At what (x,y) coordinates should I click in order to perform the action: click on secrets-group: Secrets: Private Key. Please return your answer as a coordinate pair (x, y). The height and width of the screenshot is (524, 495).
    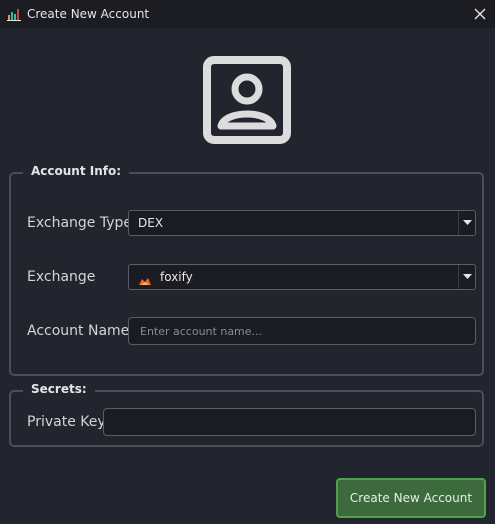
    Looking at the image, I should click on (246, 414).